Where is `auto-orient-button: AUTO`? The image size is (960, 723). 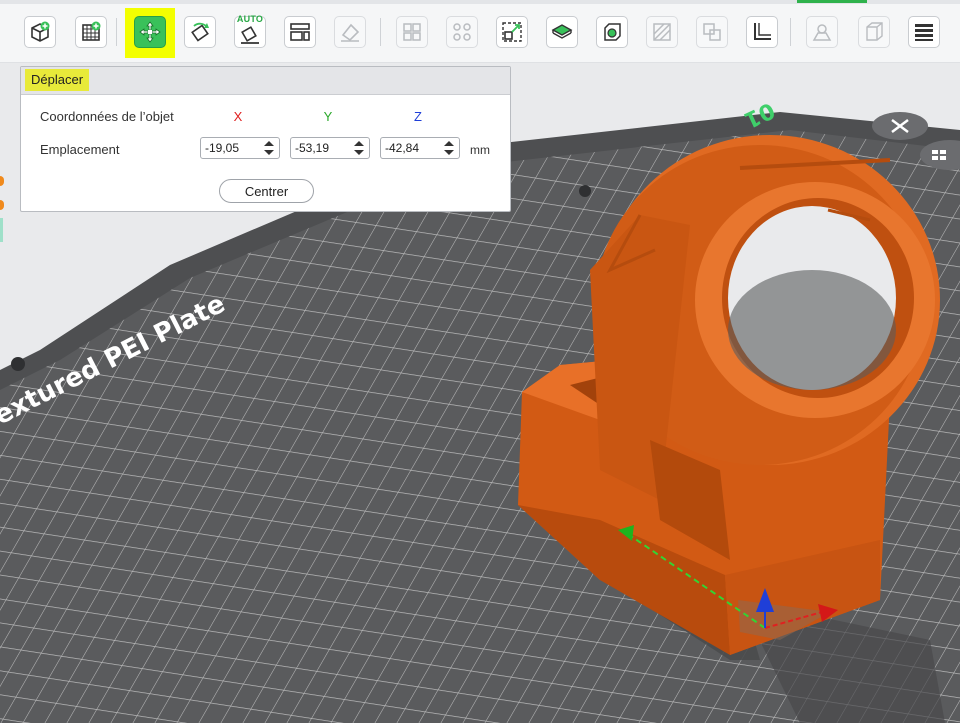 auto-orient-button: AUTO is located at coordinates (250, 31).